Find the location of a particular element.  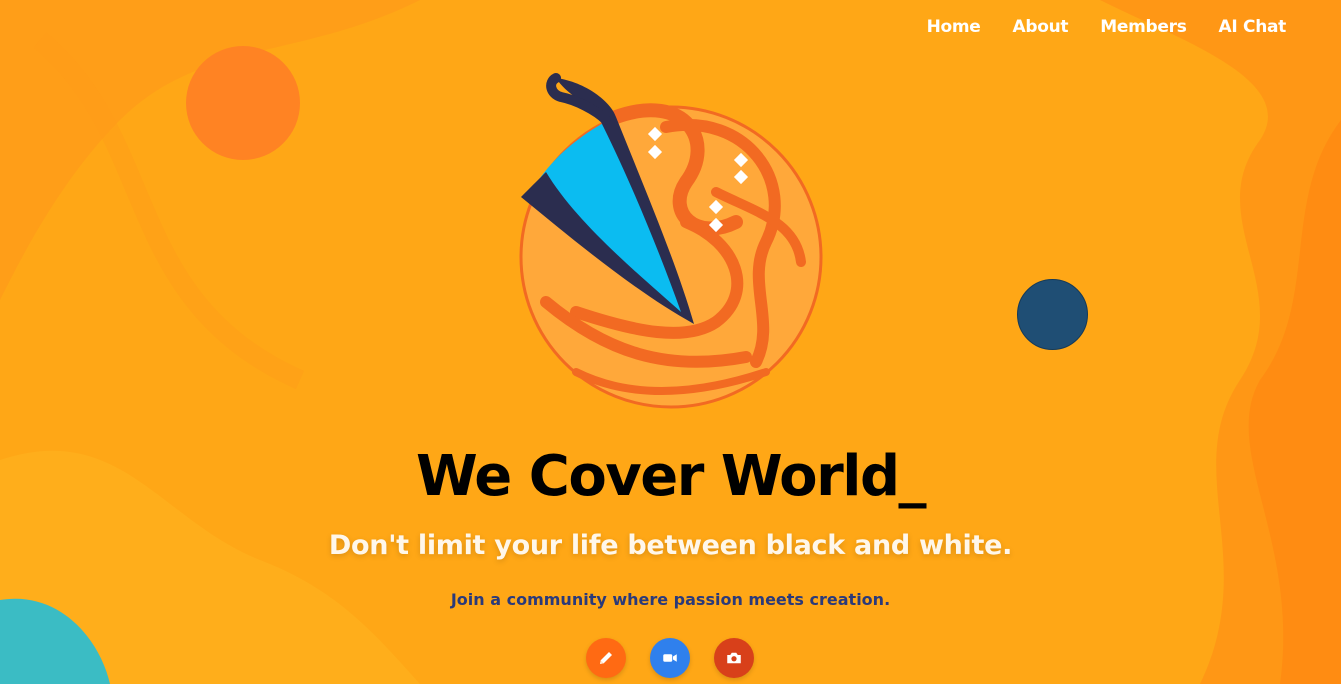

video-button is located at coordinates (670, 658).